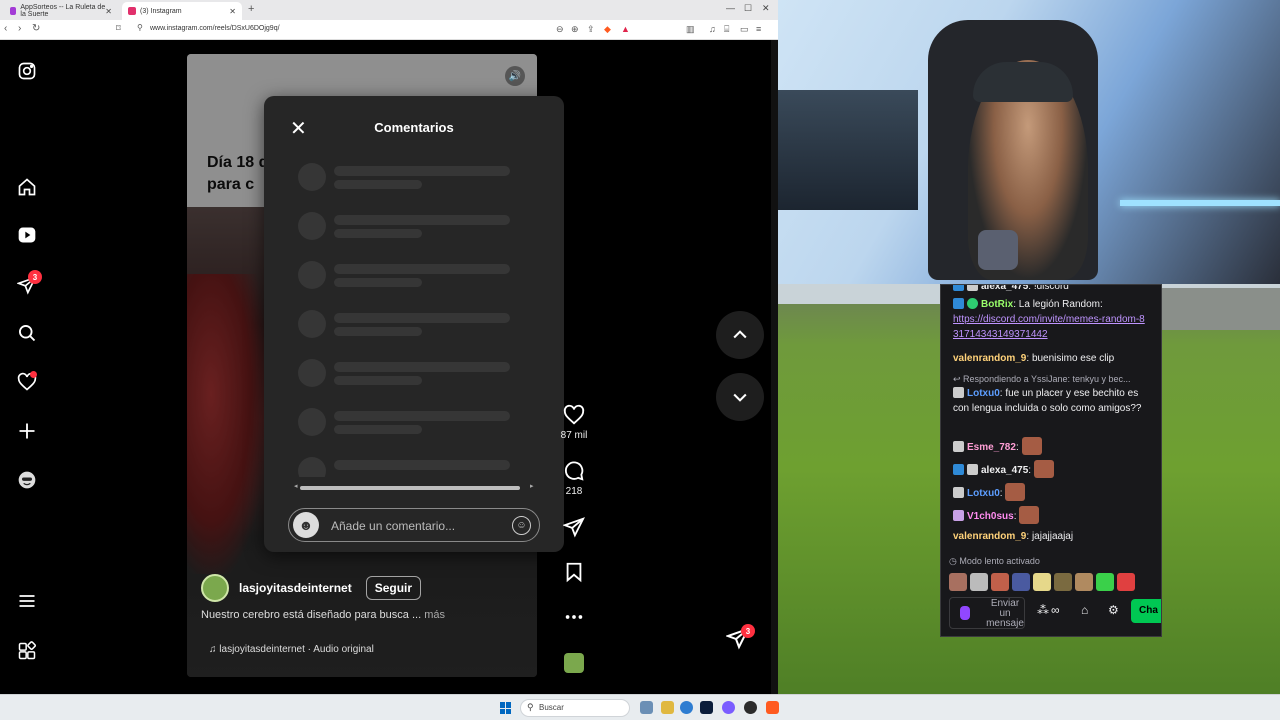 This screenshot has height=720, width=1280. I want to click on menu-icon: ≡, so click(758, 29).